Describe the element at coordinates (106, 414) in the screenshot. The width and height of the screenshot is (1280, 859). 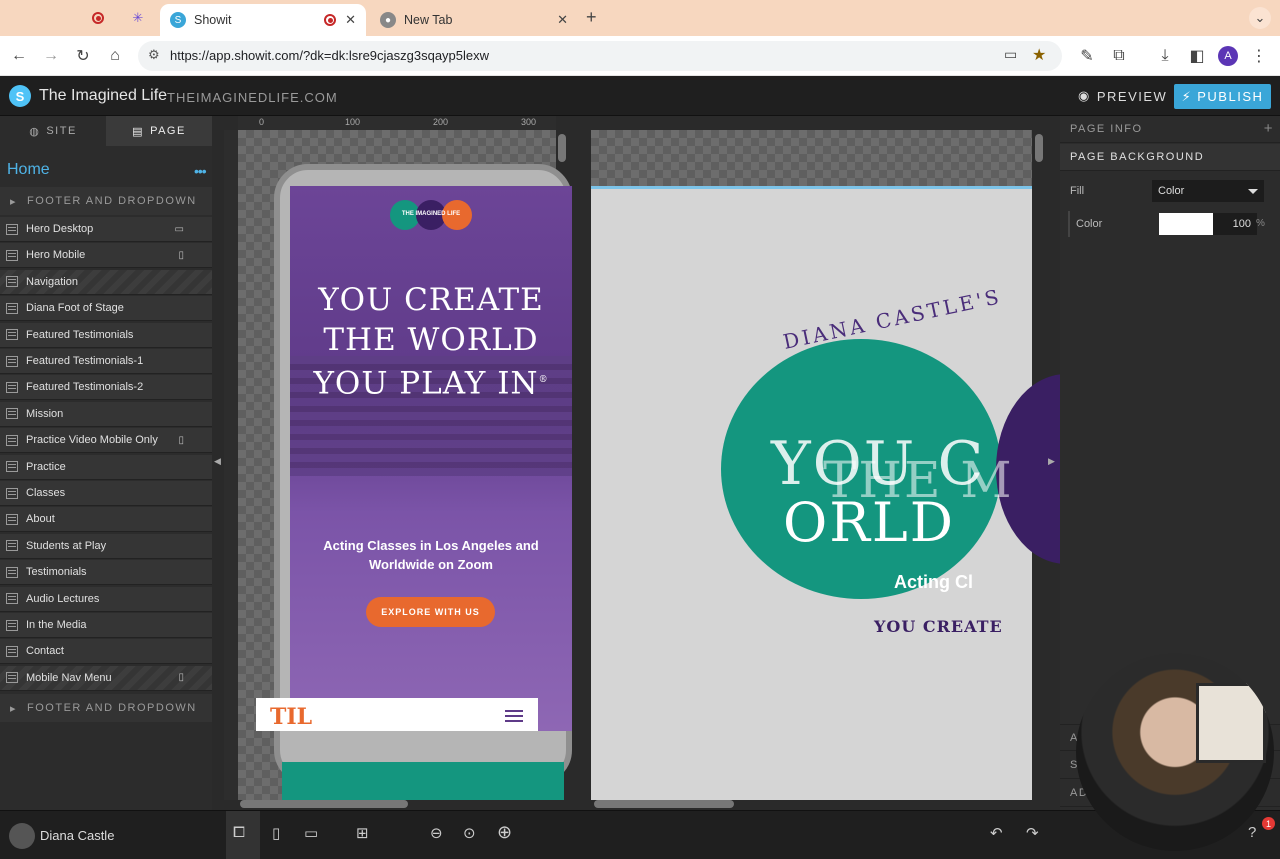
I see `sidebar-item-mission: Mission` at that location.